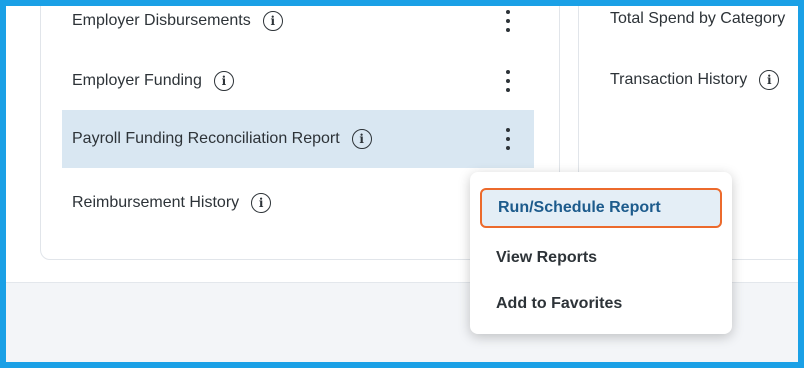 Image resolution: width=804 pixels, height=368 pixels. I want to click on report-row-label: Employer Disbursements, so click(161, 21).